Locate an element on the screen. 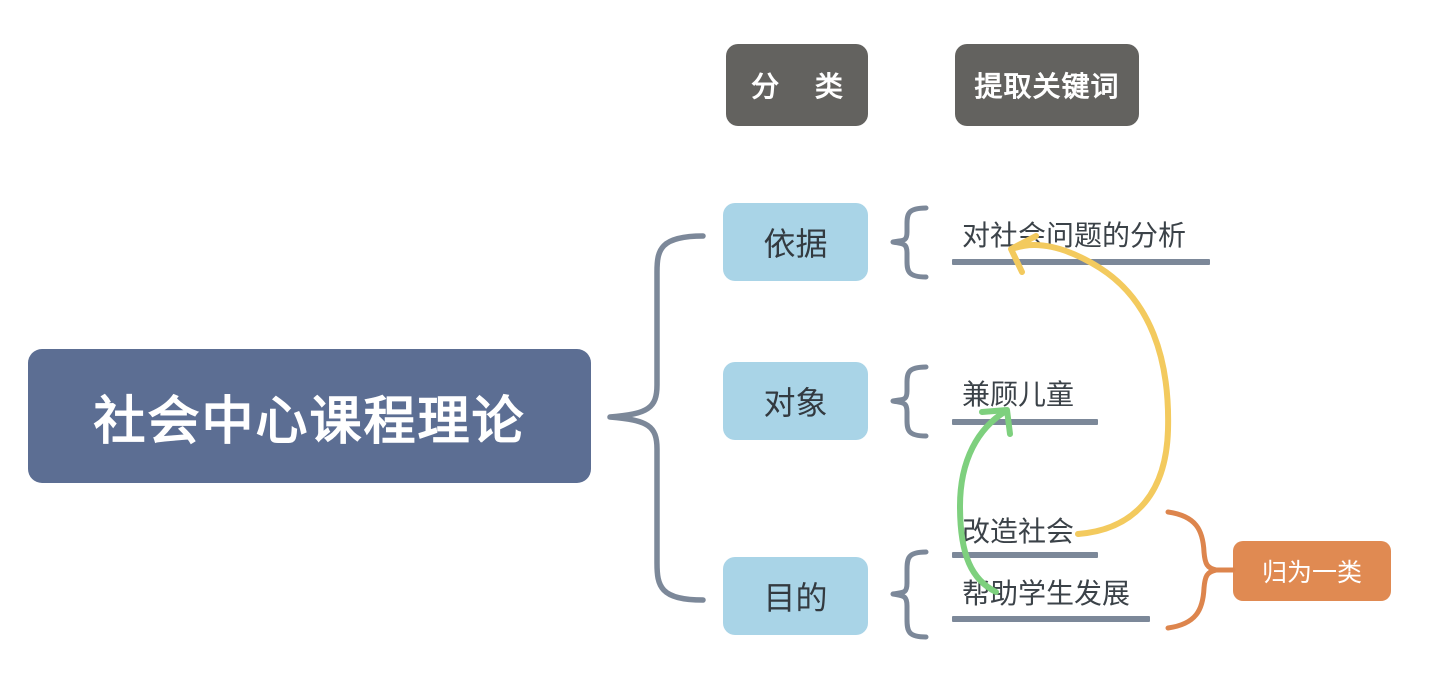  group-brace-orange is located at coordinates (1192, 570).